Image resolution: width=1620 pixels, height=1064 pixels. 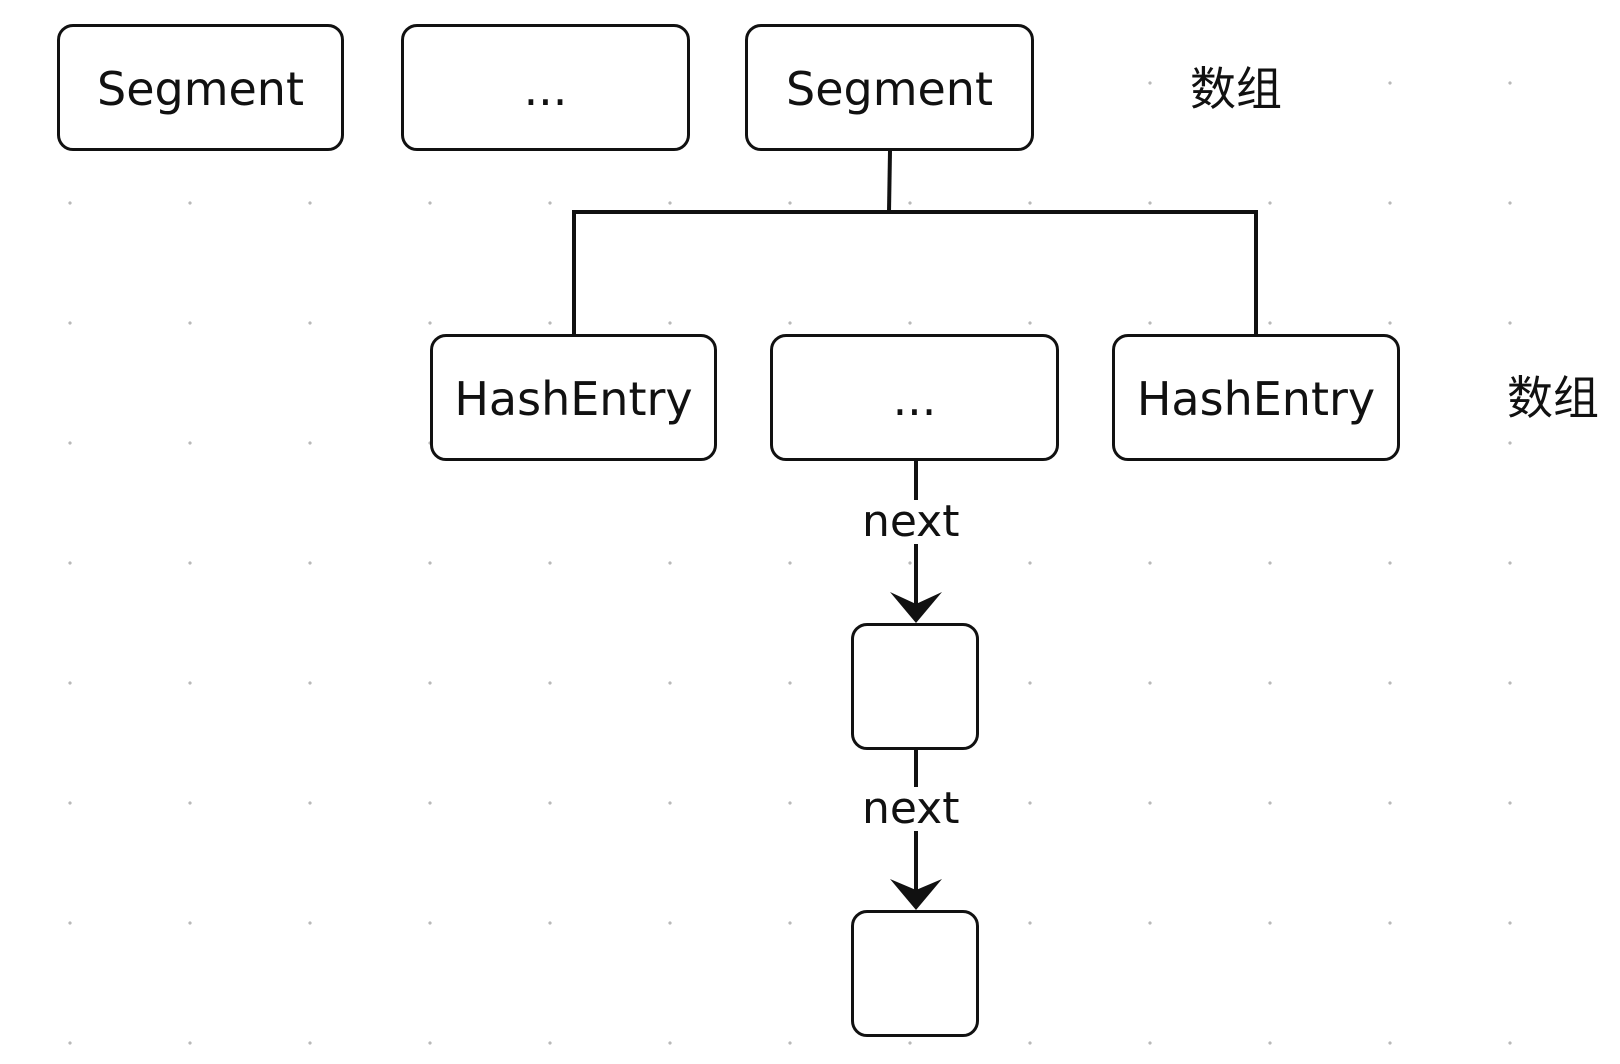 I want to click on hashentry-box-first: HashEntry, so click(x=573, y=397).